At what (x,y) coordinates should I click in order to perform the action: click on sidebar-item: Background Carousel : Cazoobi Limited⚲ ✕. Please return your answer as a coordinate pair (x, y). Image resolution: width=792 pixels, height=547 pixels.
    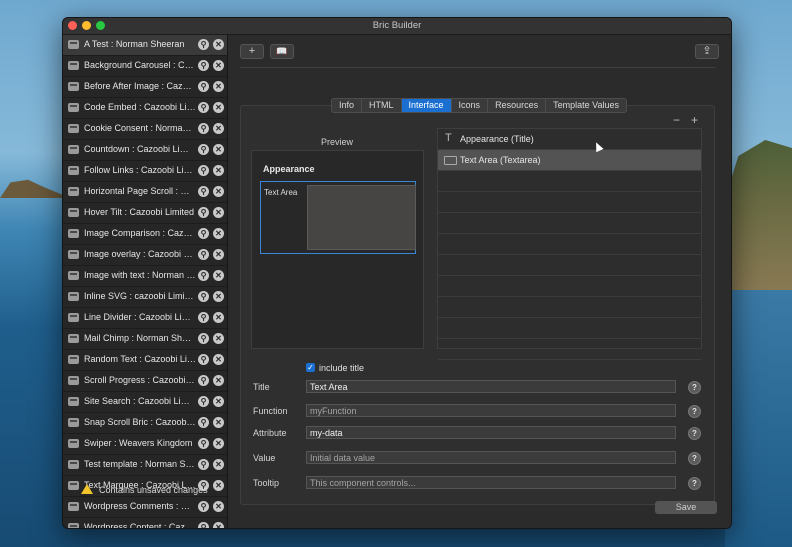
    Looking at the image, I should click on (145, 66).